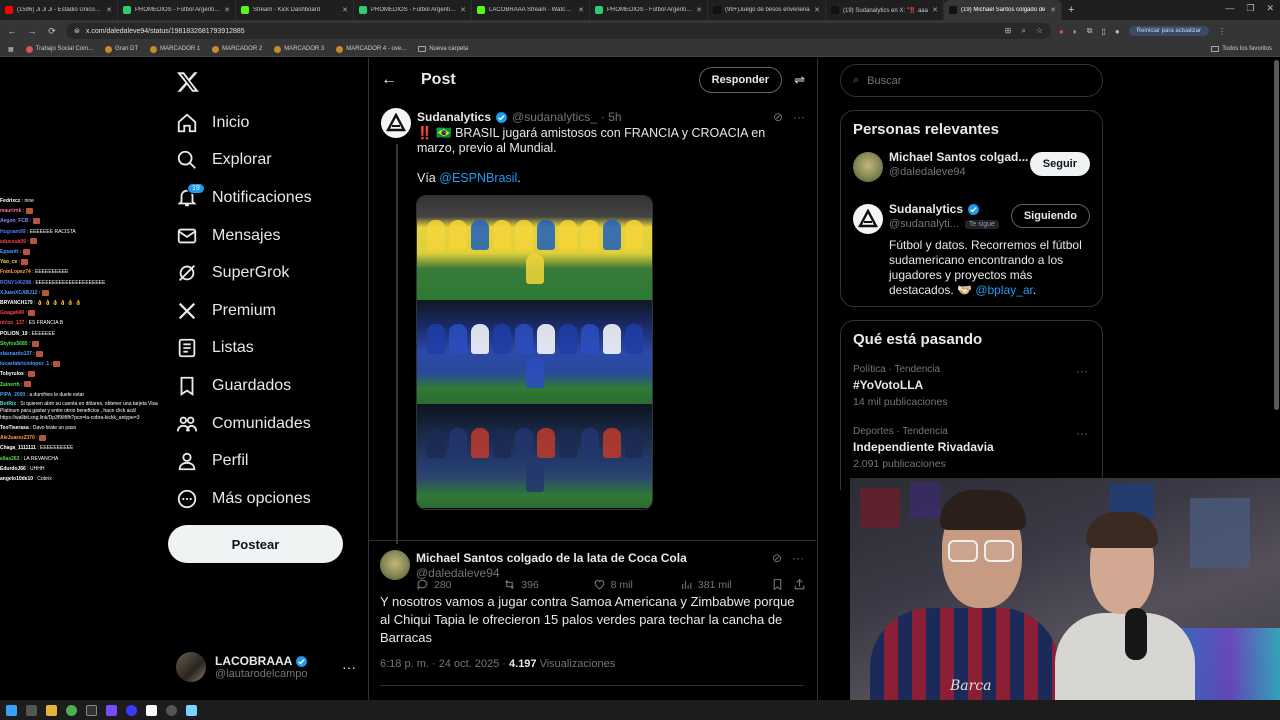 The height and width of the screenshot is (720, 1280). I want to click on chat-username: XJuanXCABJ12, so click(19, 293).